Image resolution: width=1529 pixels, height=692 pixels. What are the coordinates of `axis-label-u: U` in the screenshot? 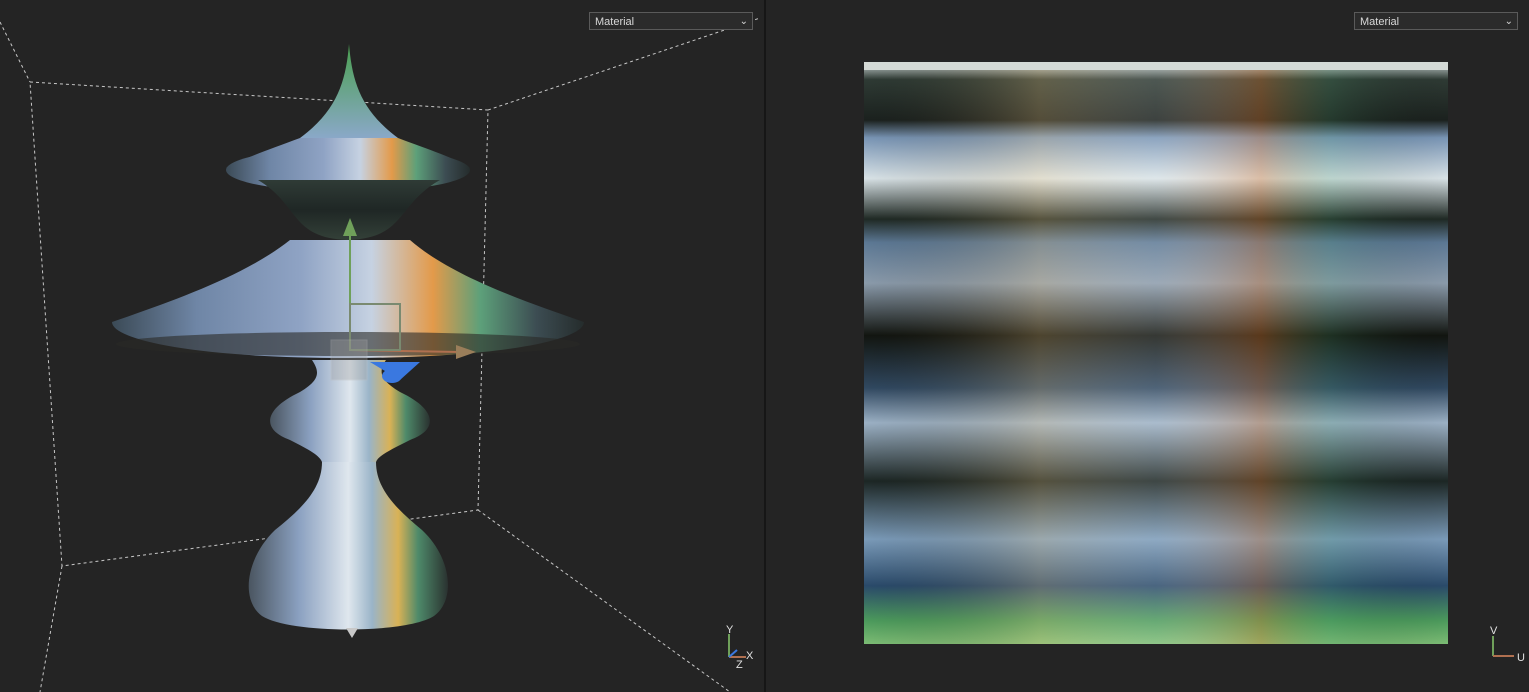 It's located at (1521, 658).